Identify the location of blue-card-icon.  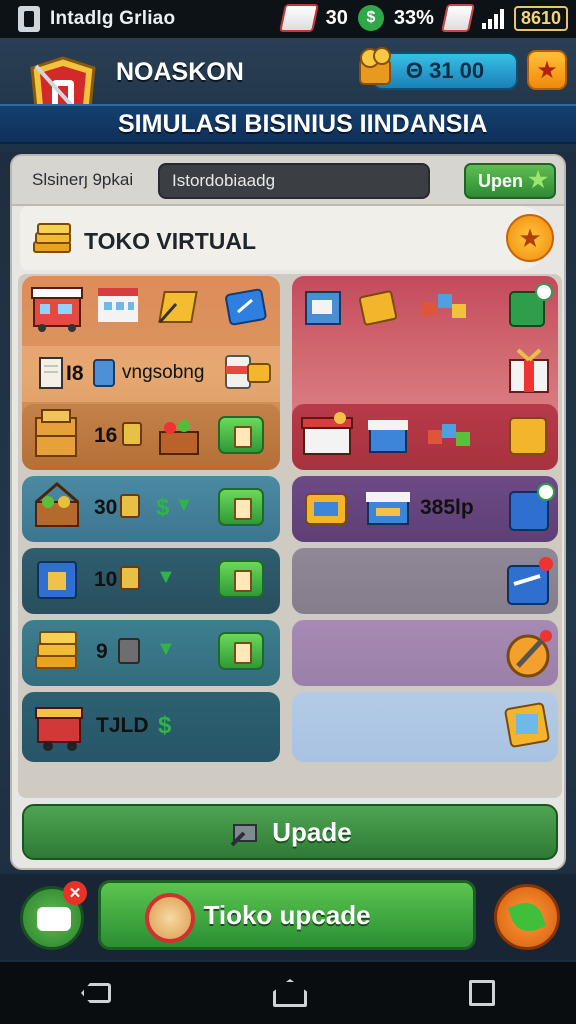
(246, 307).